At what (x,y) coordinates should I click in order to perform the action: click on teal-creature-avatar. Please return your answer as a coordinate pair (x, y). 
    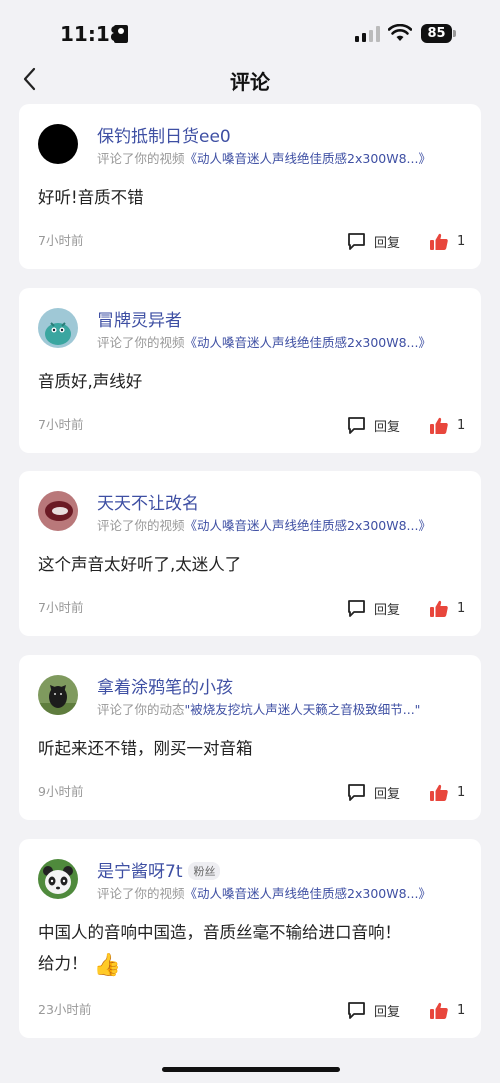
    Looking at the image, I should click on (58, 328).